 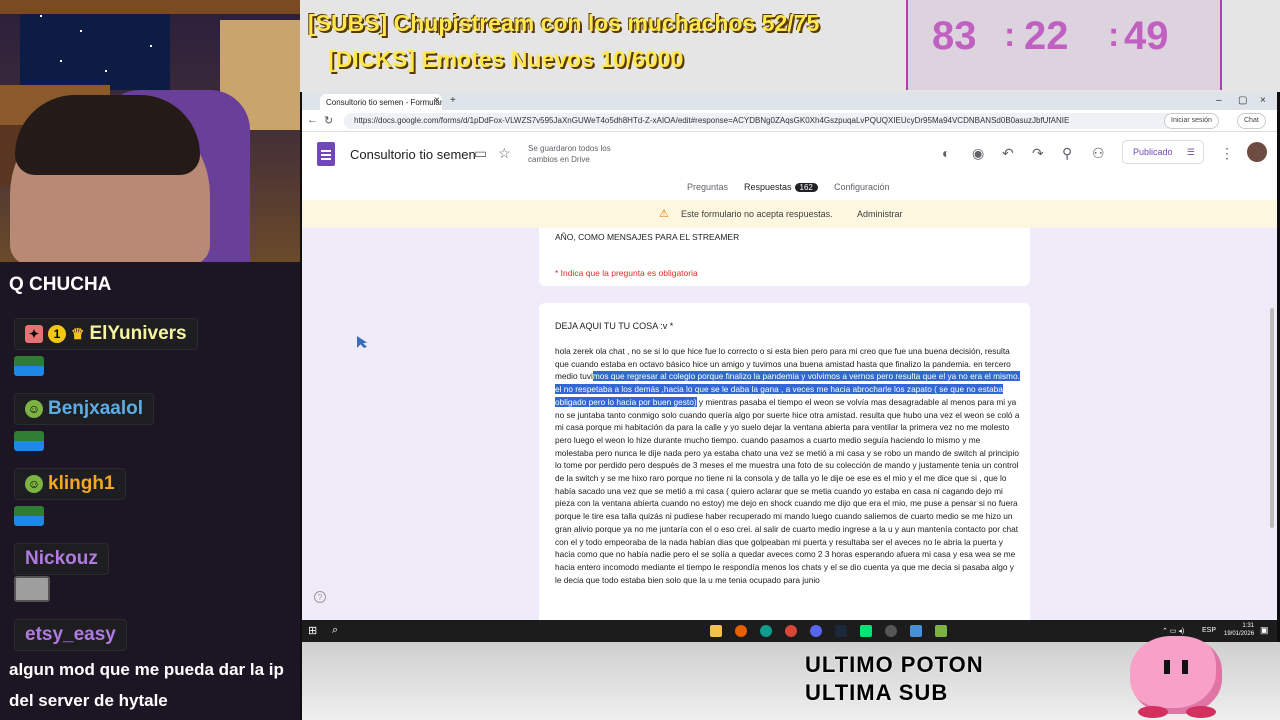 What do you see at coordinates (413, 154) in the screenshot?
I see `form-title: Consultorio tio semen` at bounding box center [413, 154].